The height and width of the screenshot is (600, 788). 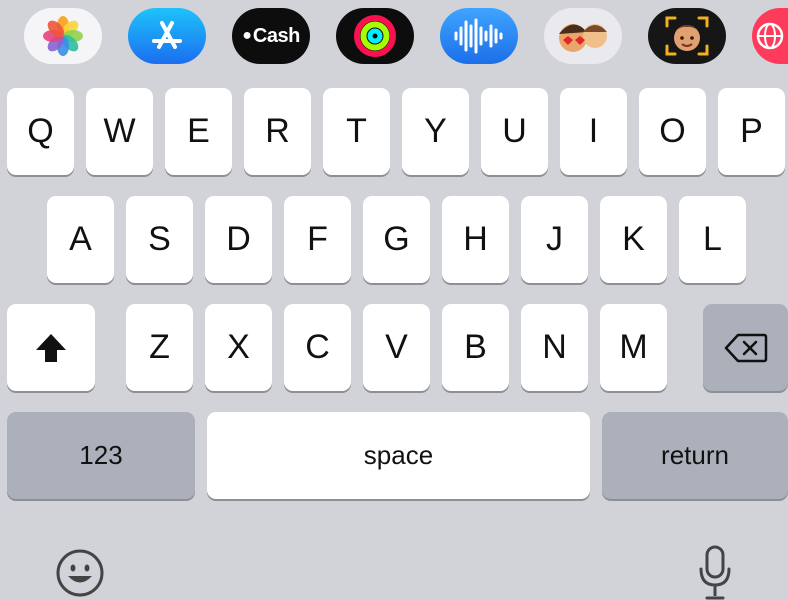 I want to click on web-search-app-button, so click(x=770, y=36).